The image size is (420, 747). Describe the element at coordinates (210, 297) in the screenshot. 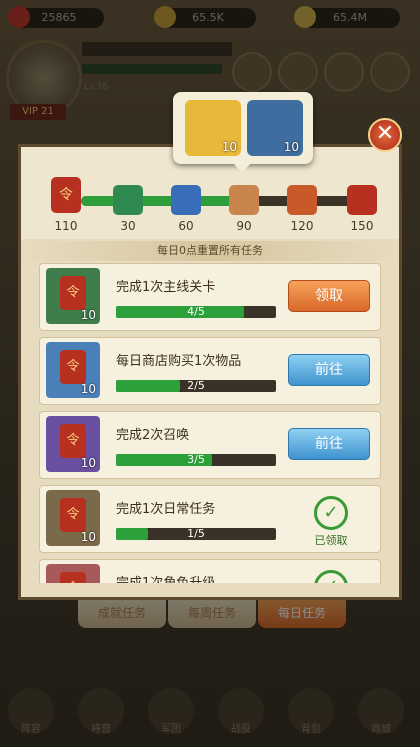

I see `task-row: 令 10 完成1次主线关卡 4/5 领取` at that location.